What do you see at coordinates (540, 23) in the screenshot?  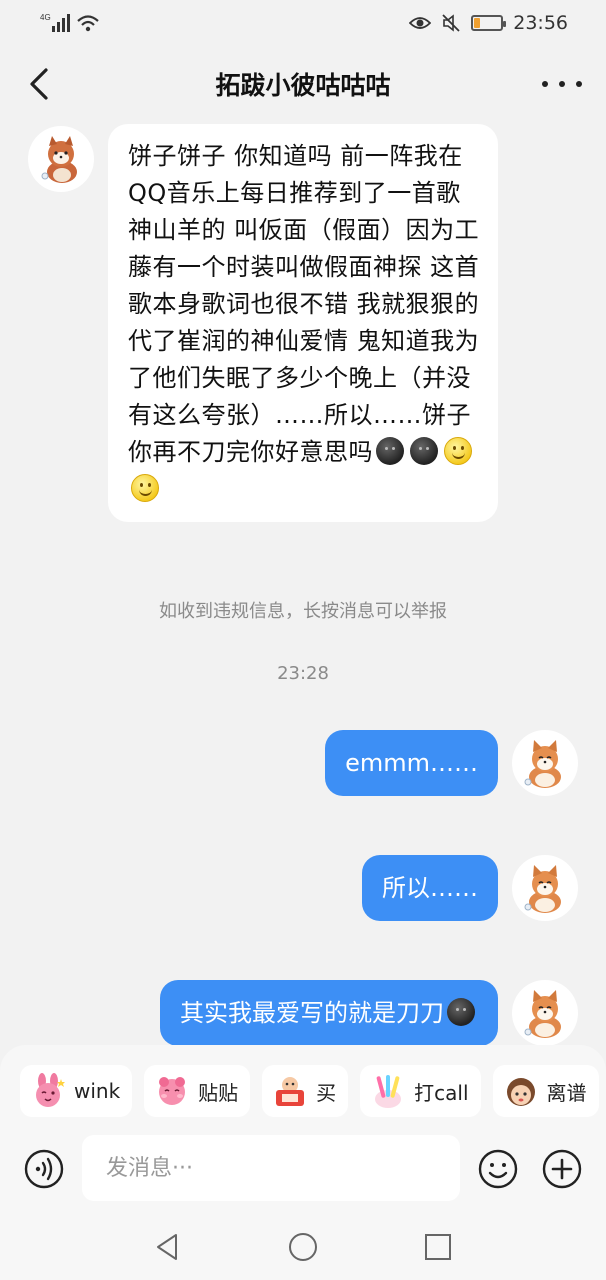 I see `status-time: 23:56` at bounding box center [540, 23].